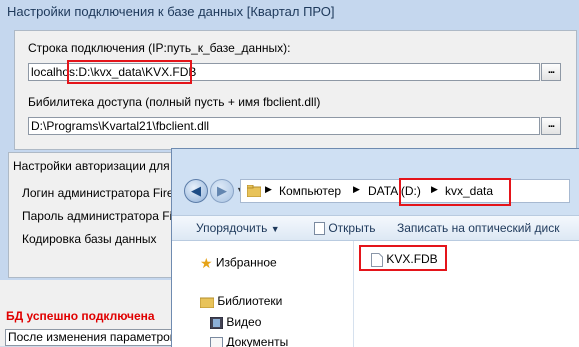 The image size is (579, 347). I want to click on nav-item-libraries-label: Библиотеки, so click(250, 301).